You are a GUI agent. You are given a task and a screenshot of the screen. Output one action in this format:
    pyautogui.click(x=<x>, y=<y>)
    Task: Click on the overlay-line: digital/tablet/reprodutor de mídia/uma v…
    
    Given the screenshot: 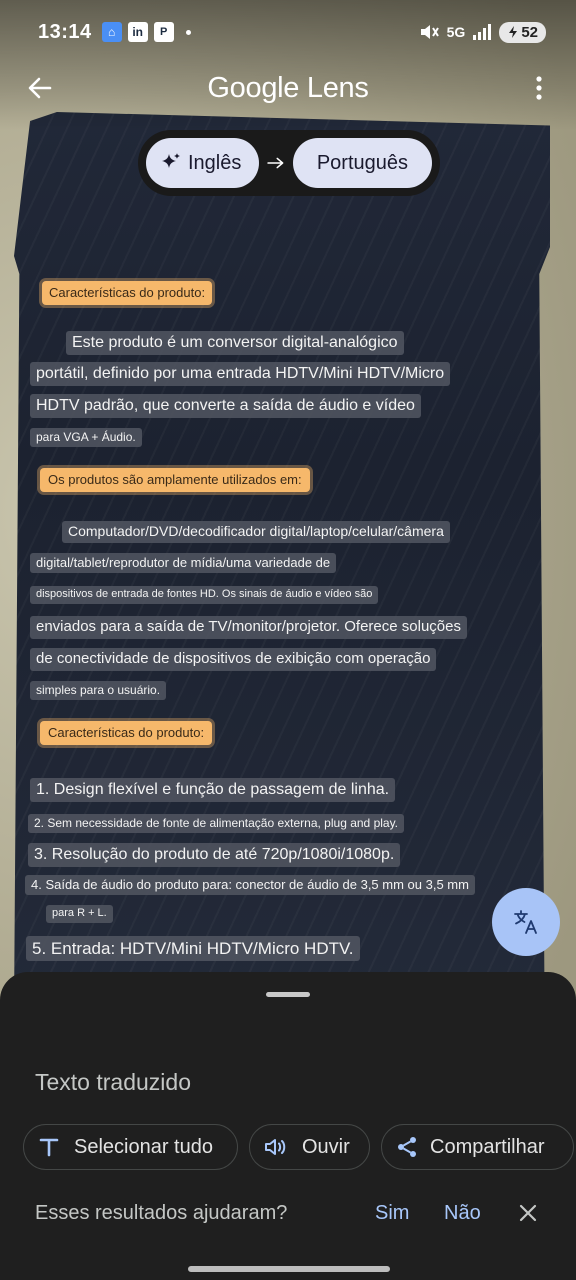 What is the action you would take?
    pyautogui.click(x=183, y=563)
    